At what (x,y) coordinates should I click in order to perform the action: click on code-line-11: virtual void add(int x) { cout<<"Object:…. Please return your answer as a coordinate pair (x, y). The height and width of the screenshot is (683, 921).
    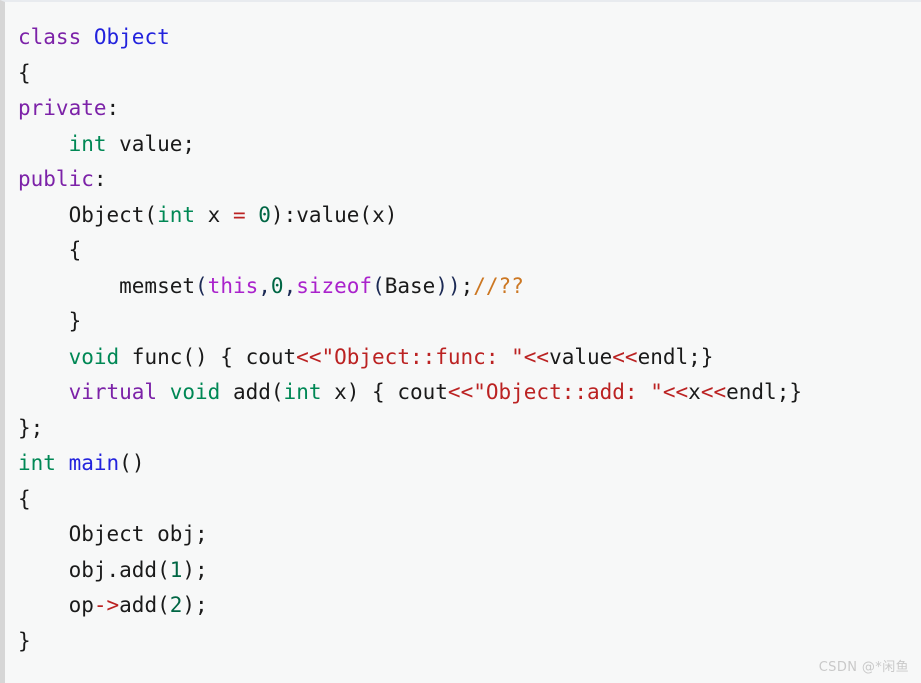
    Looking at the image, I should click on (435, 392).